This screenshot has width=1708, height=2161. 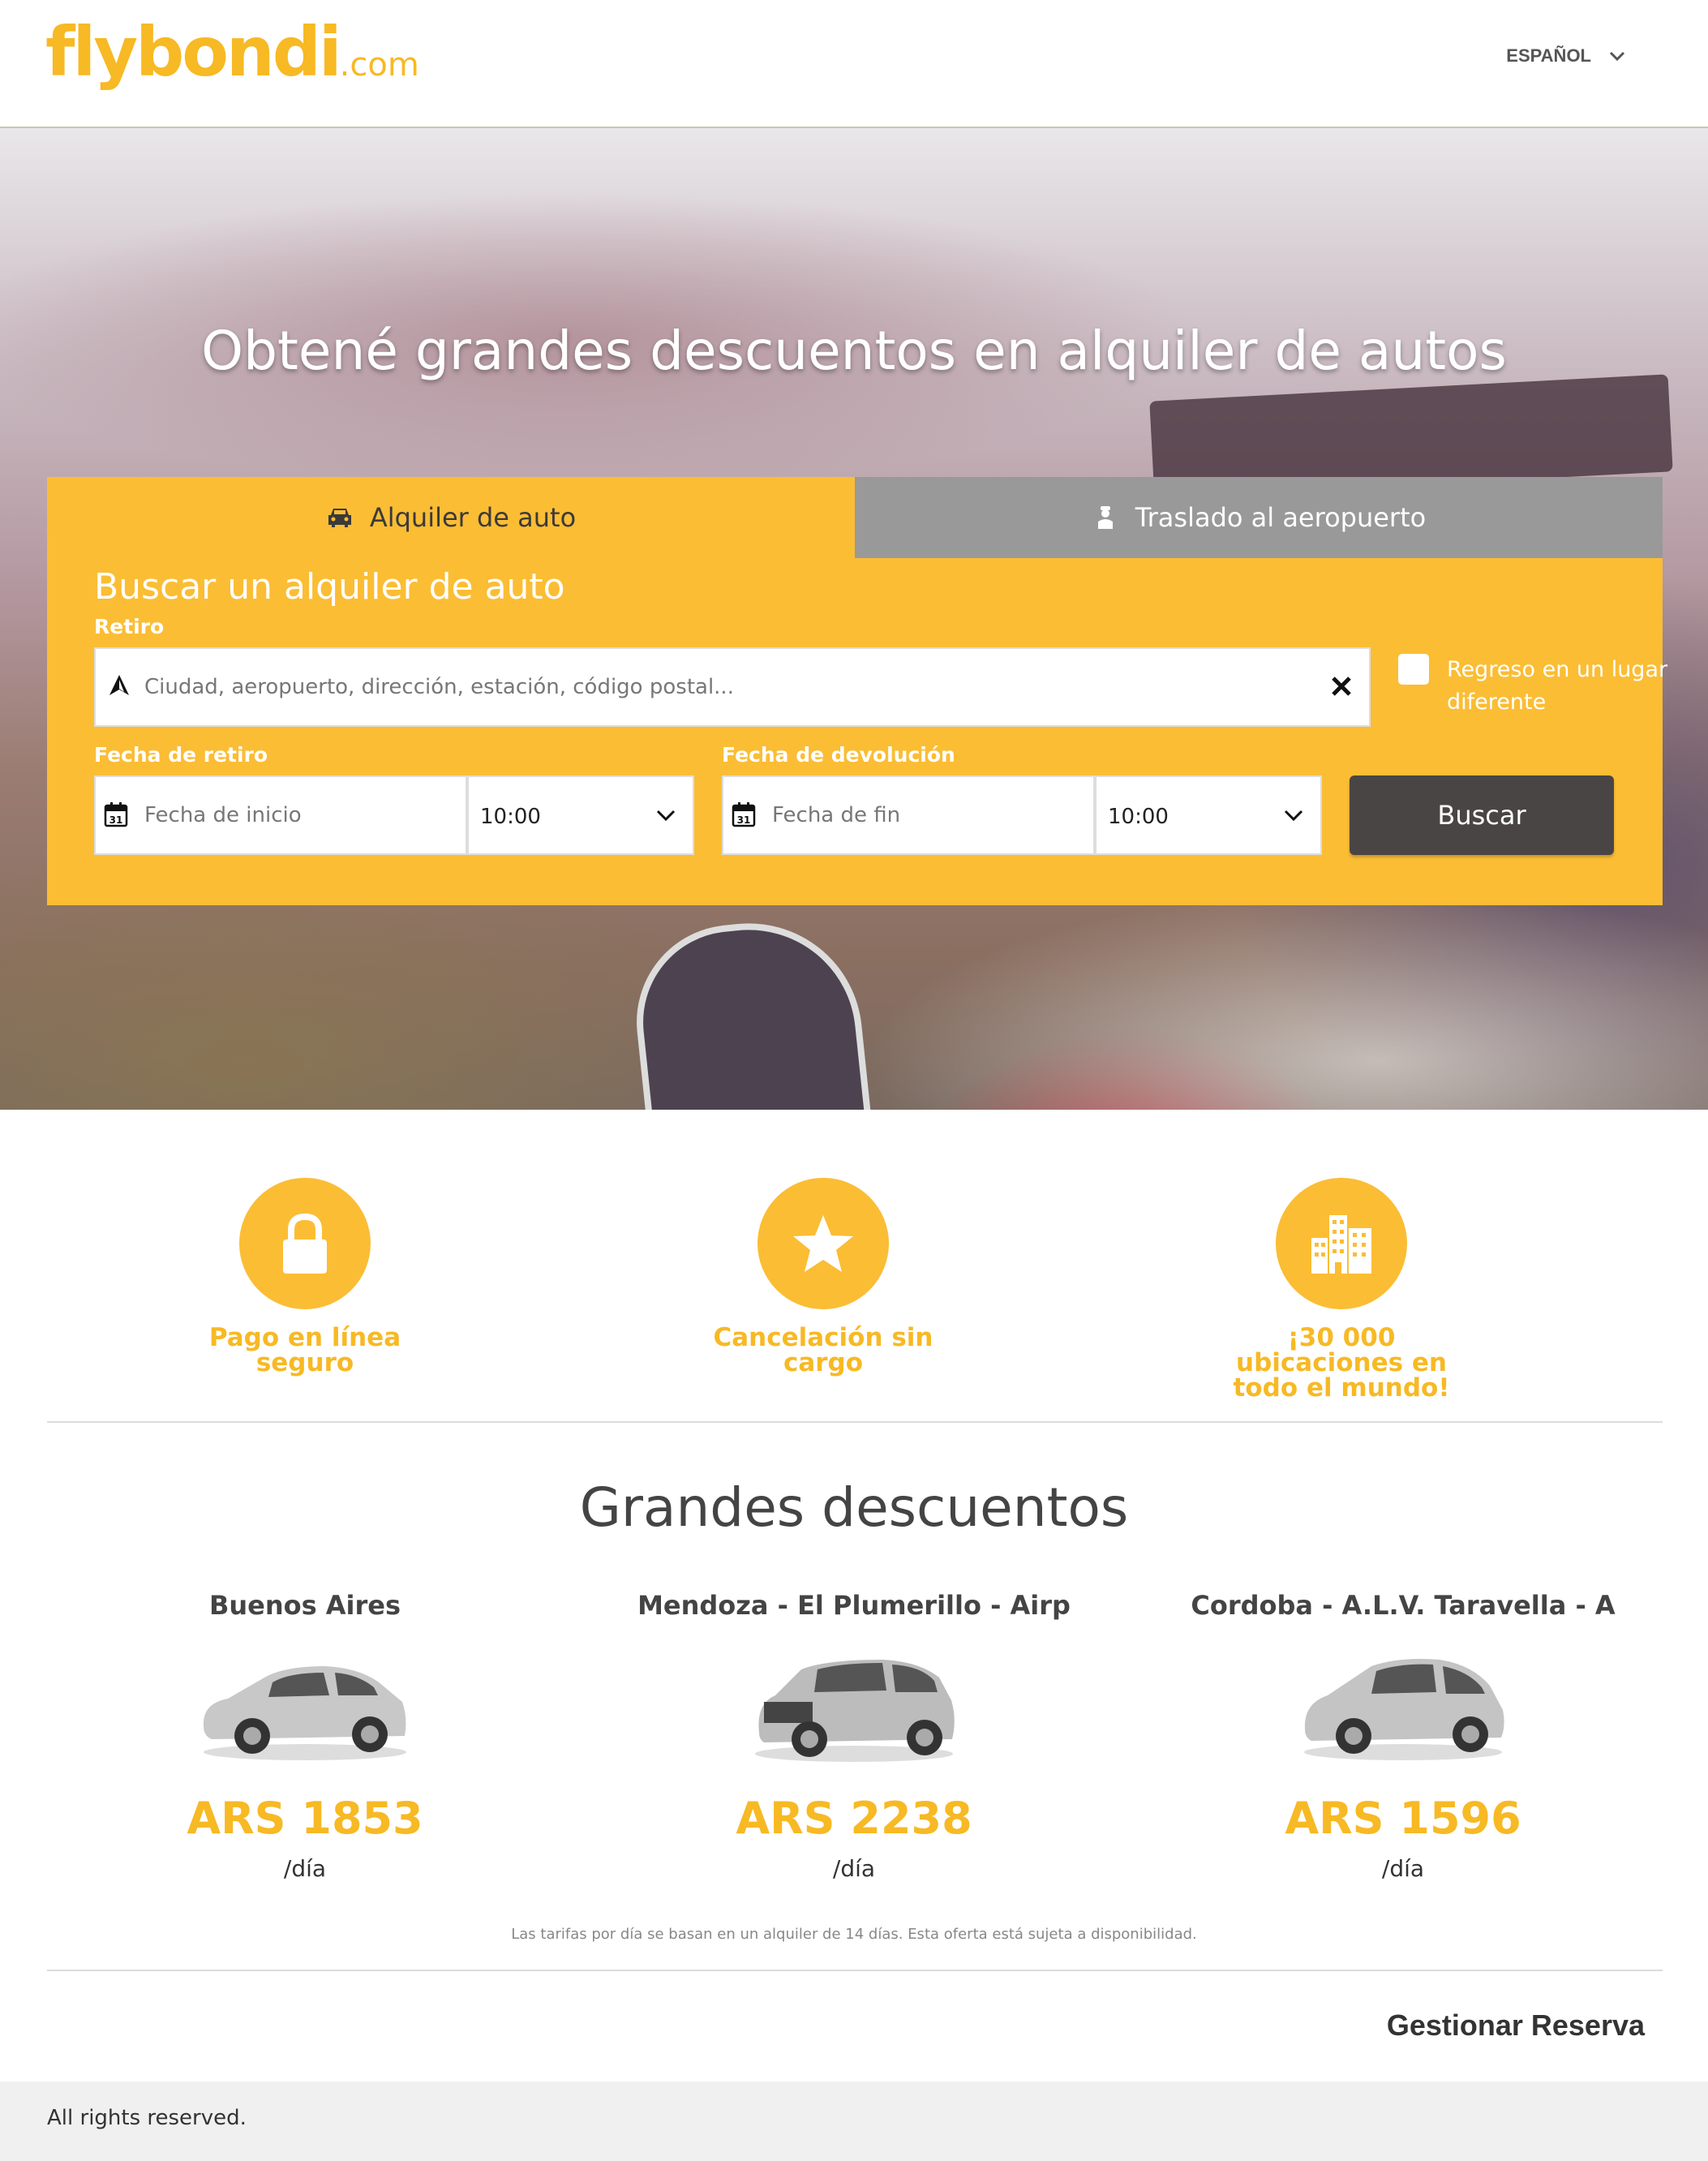 What do you see at coordinates (854, 2121) in the screenshot?
I see `site-footer: All rights reserved.` at bounding box center [854, 2121].